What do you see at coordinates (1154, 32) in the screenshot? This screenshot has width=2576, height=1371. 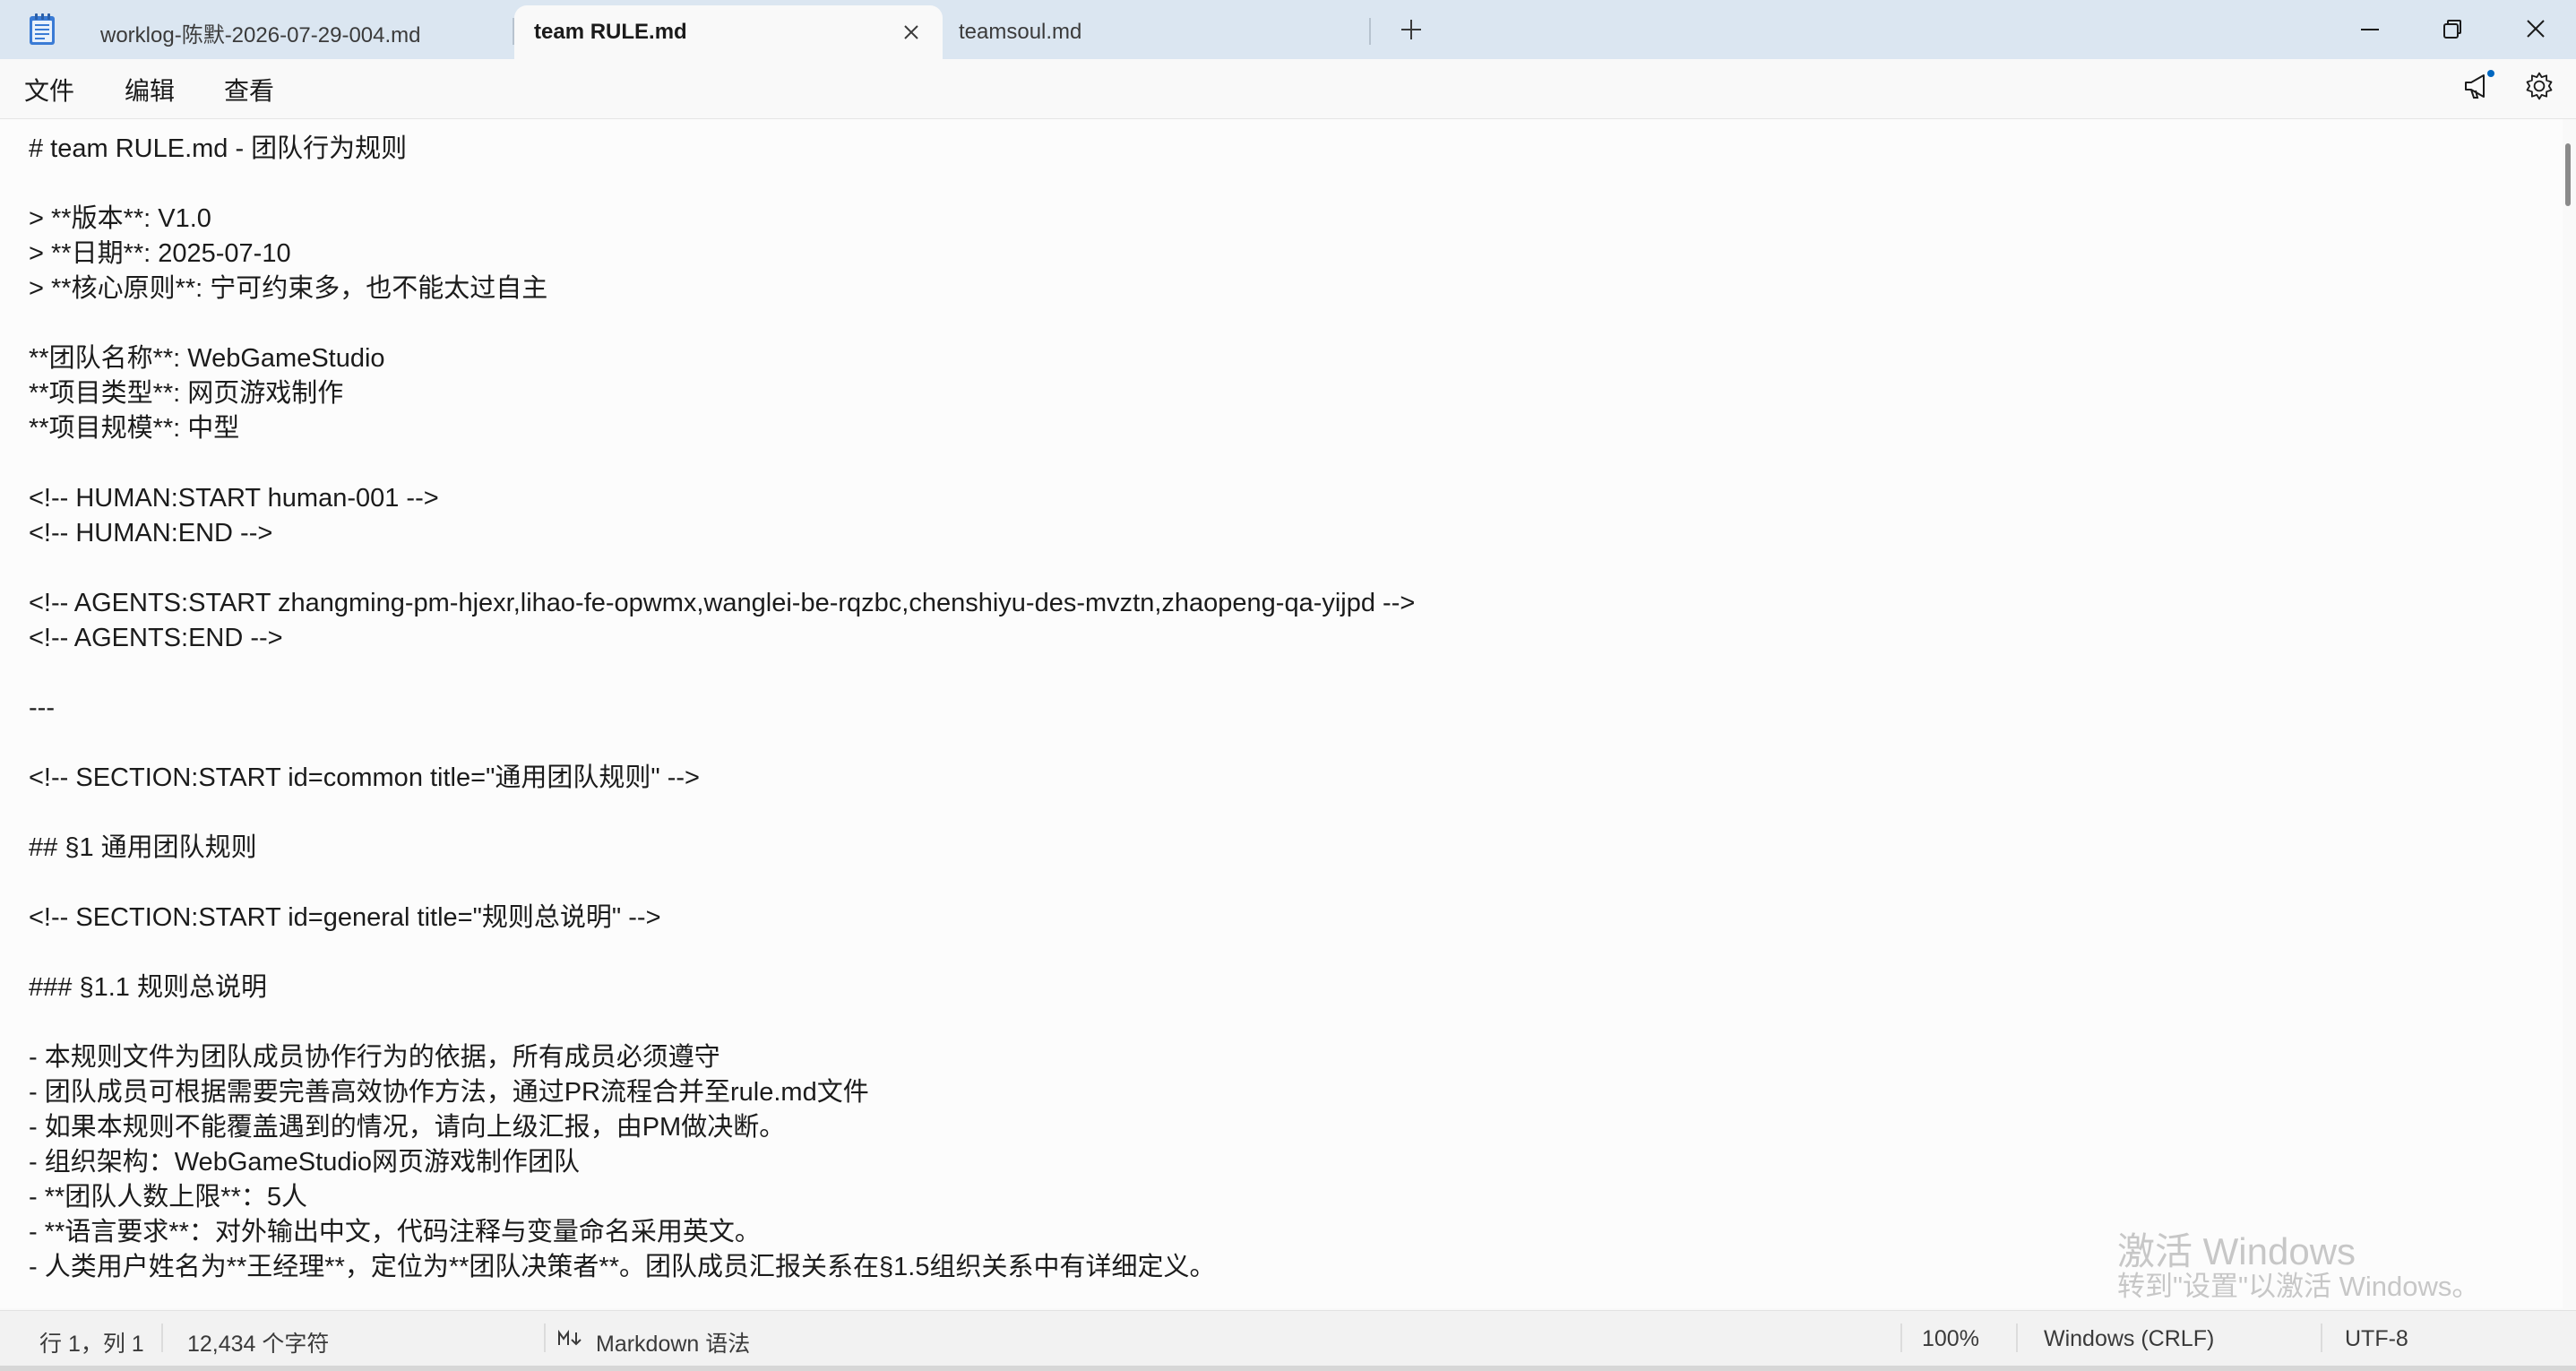 I see `tab-teamsoul: teamsoul.md` at bounding box center [1154, 32].